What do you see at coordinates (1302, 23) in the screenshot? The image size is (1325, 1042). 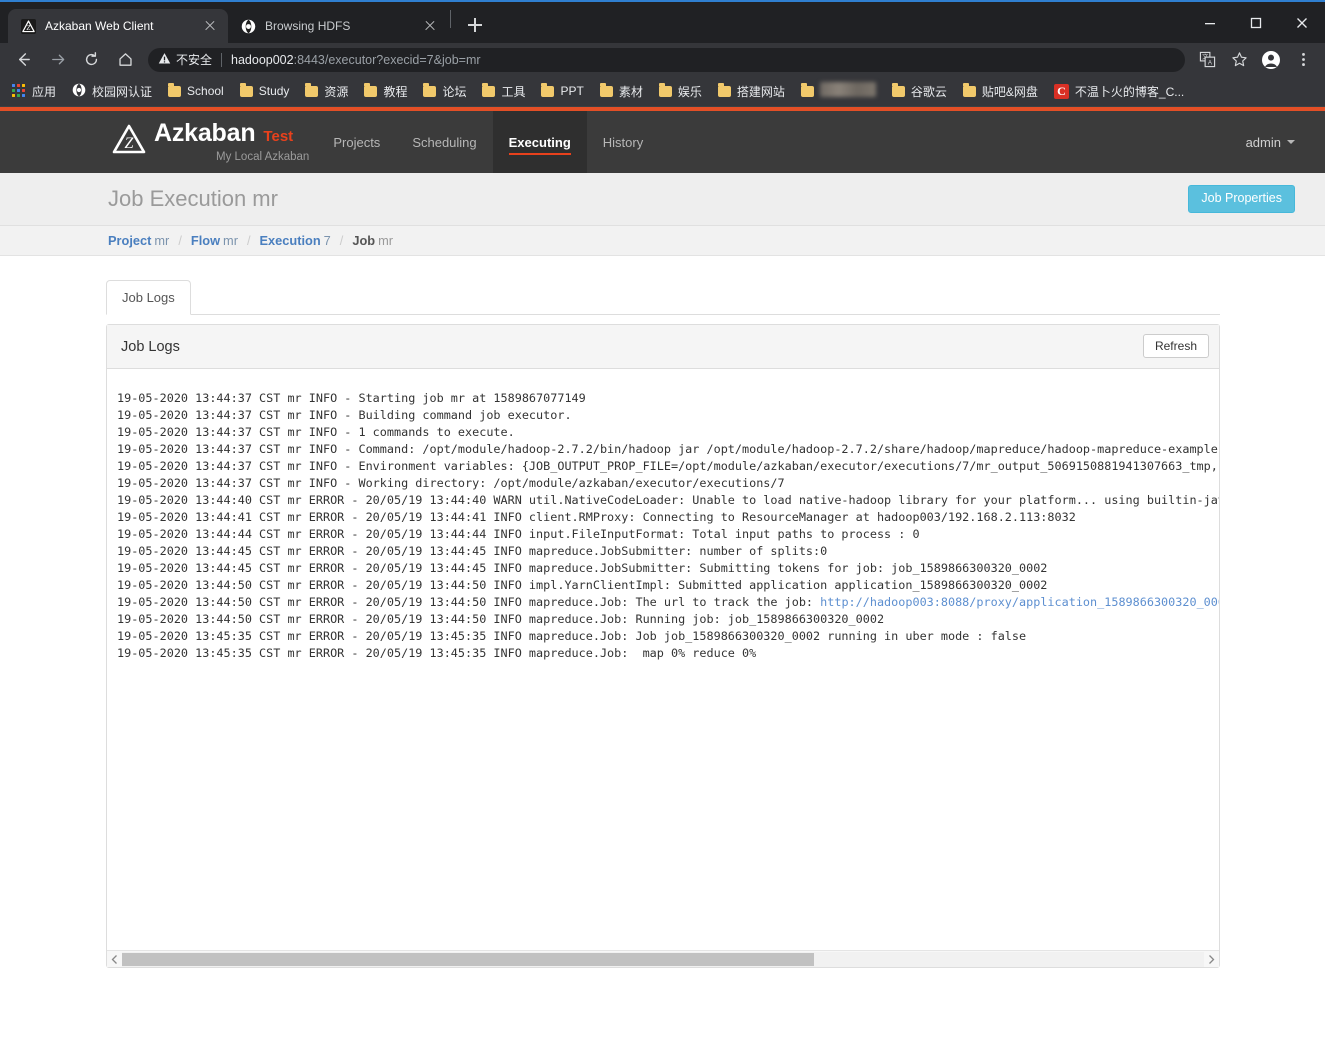 I see `close-window-icon` at bounding box center [1302, 23].